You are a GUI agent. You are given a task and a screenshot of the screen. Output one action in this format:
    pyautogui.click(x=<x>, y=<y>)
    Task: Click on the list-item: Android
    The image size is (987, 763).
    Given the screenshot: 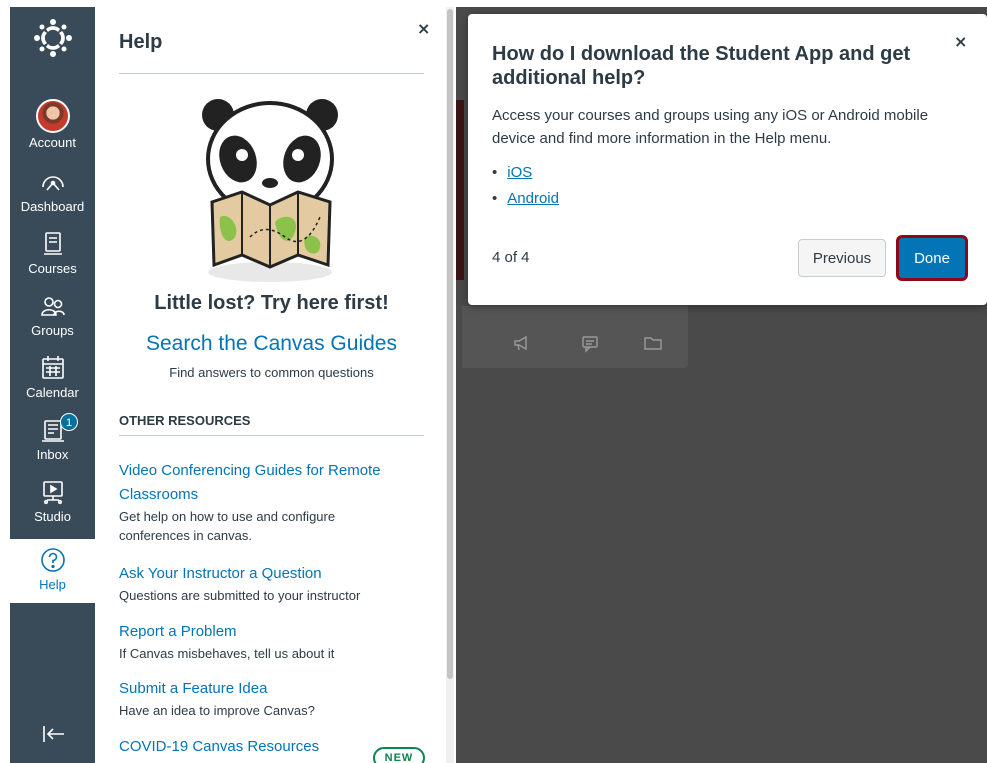 What is the action you would take?
    pyautogui.click(x=525, y=199)
    